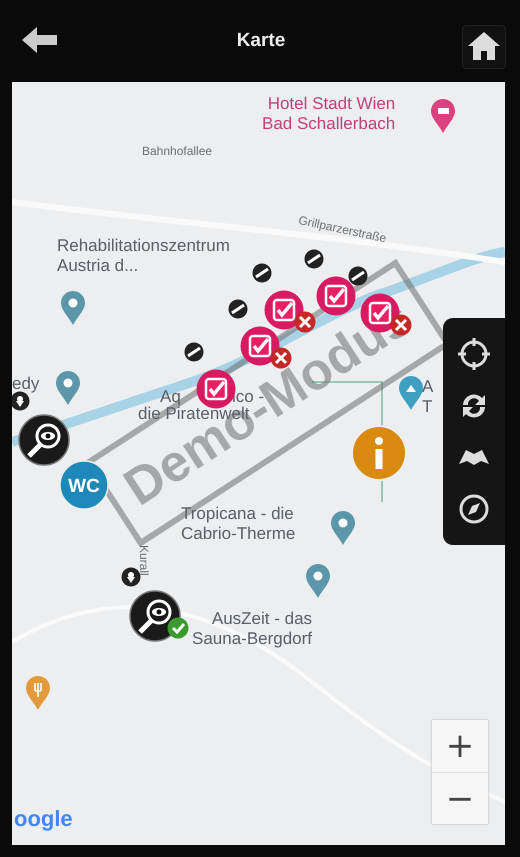 The height and width of the screenshot is (857, 520). Describe the element at coordinates (460, 798) in the screenshot. I see `zoom-out-button: −` at that location.